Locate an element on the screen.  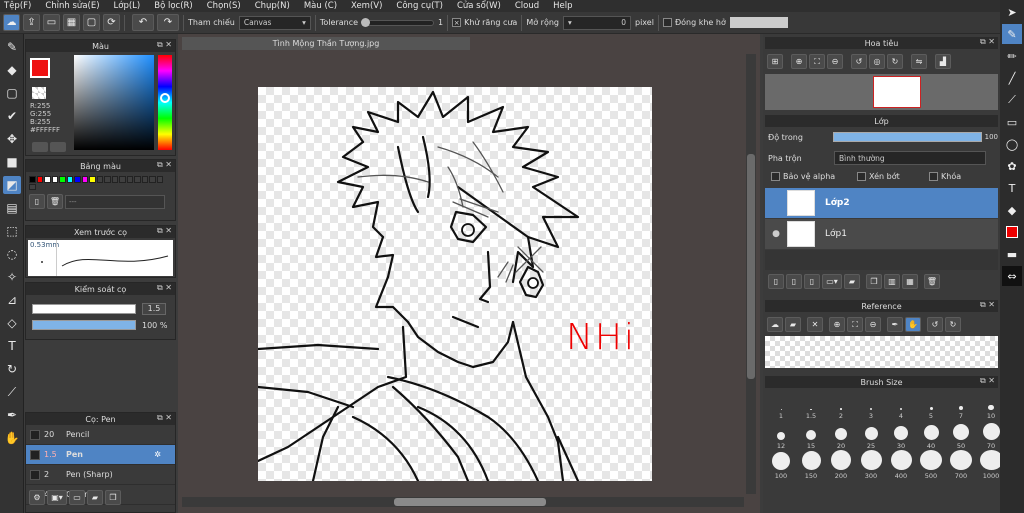
reference-rotate-left-icon: ↺ is located at coordinates (935, 324).